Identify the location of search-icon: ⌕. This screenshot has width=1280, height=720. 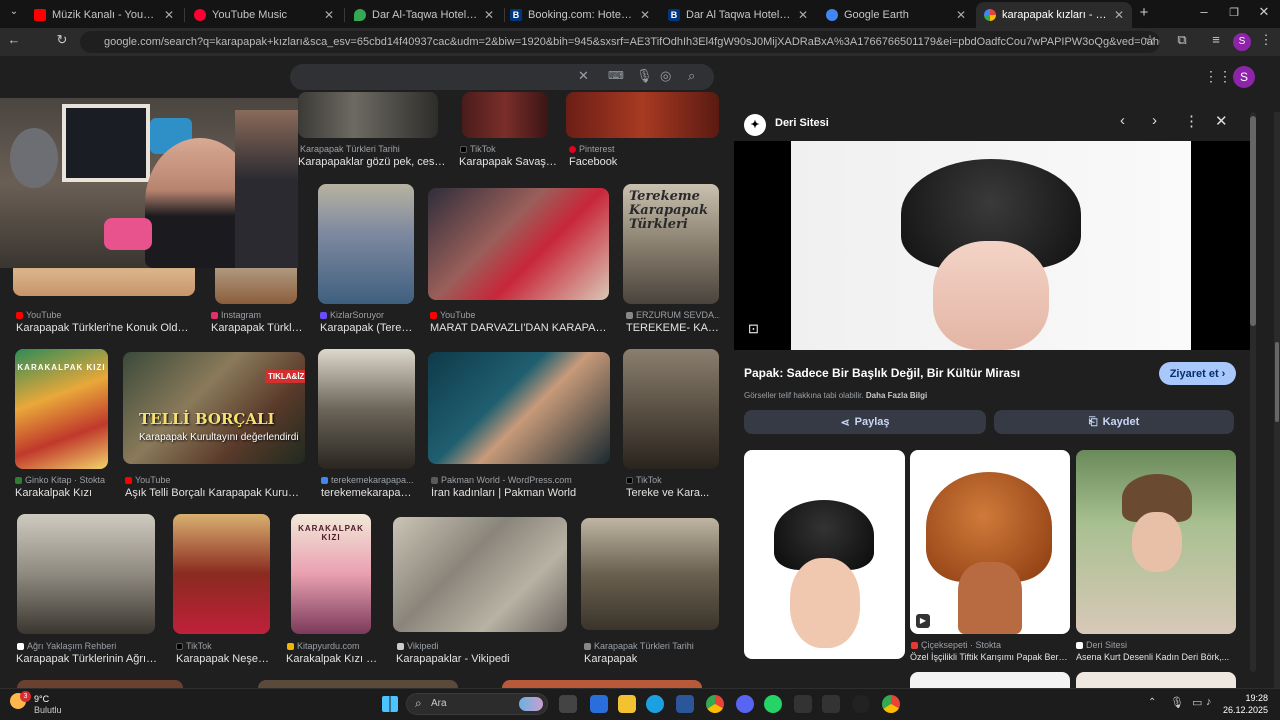
(691, 76).